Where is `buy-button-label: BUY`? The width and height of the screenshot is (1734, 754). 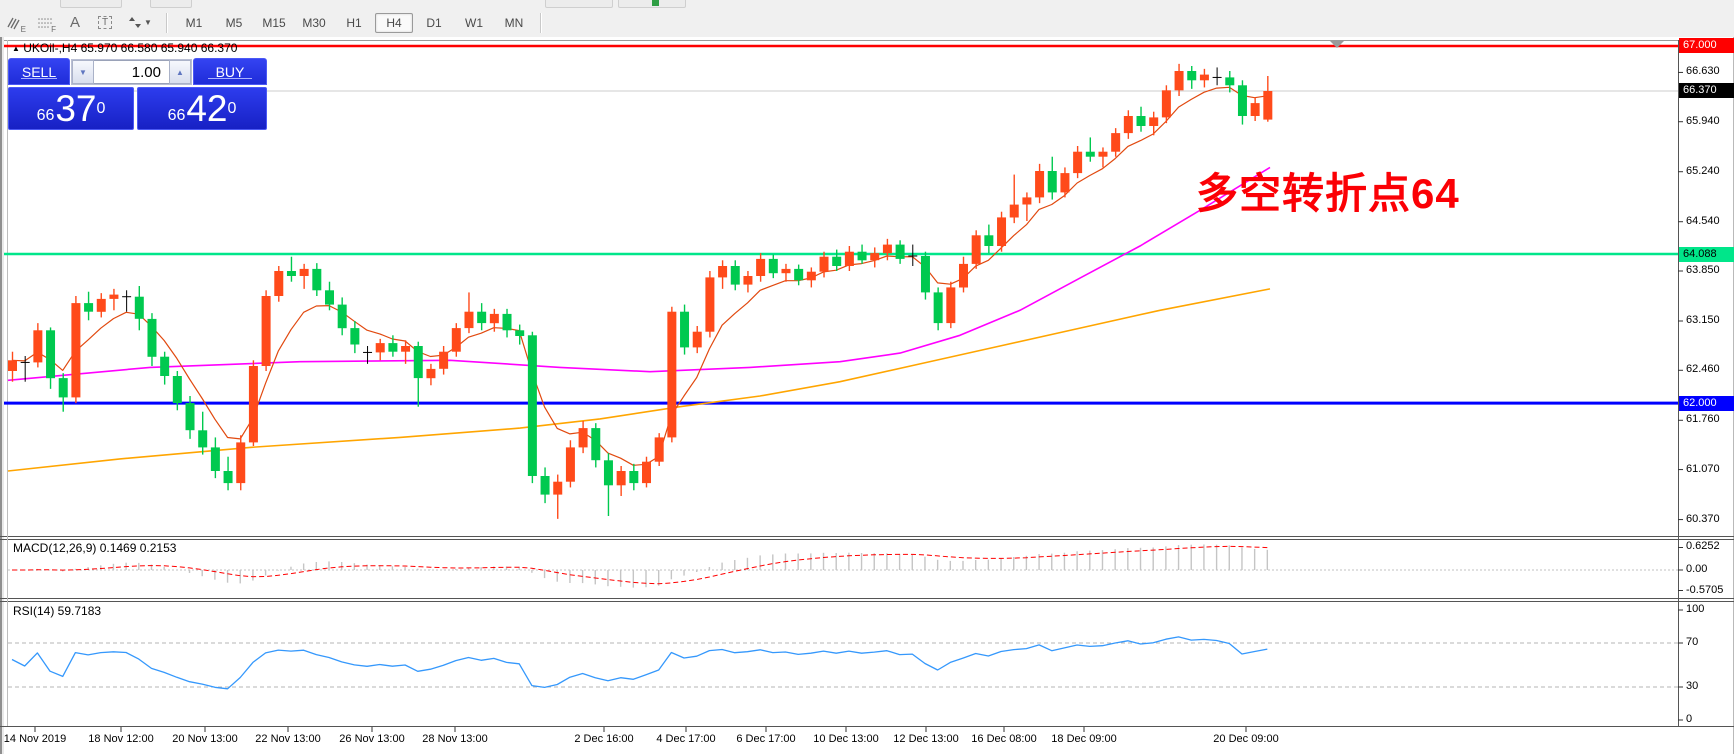
buy-button-label: BUY is located at coordinates (230, 72).